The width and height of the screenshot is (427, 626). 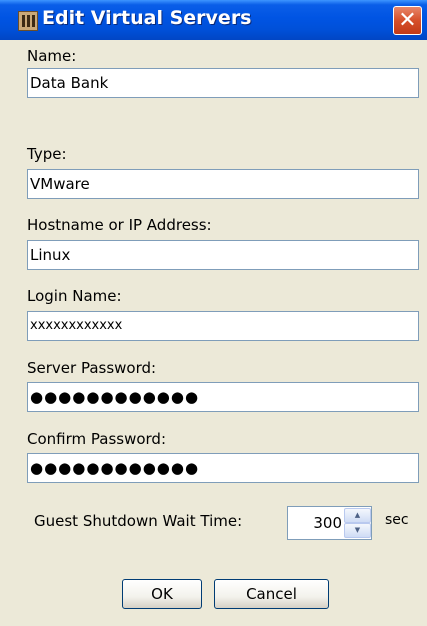 What do you see at coordinates (162, 594) in the screenshot?
I see `ok-button: OK` at bounding box center [162, 594].